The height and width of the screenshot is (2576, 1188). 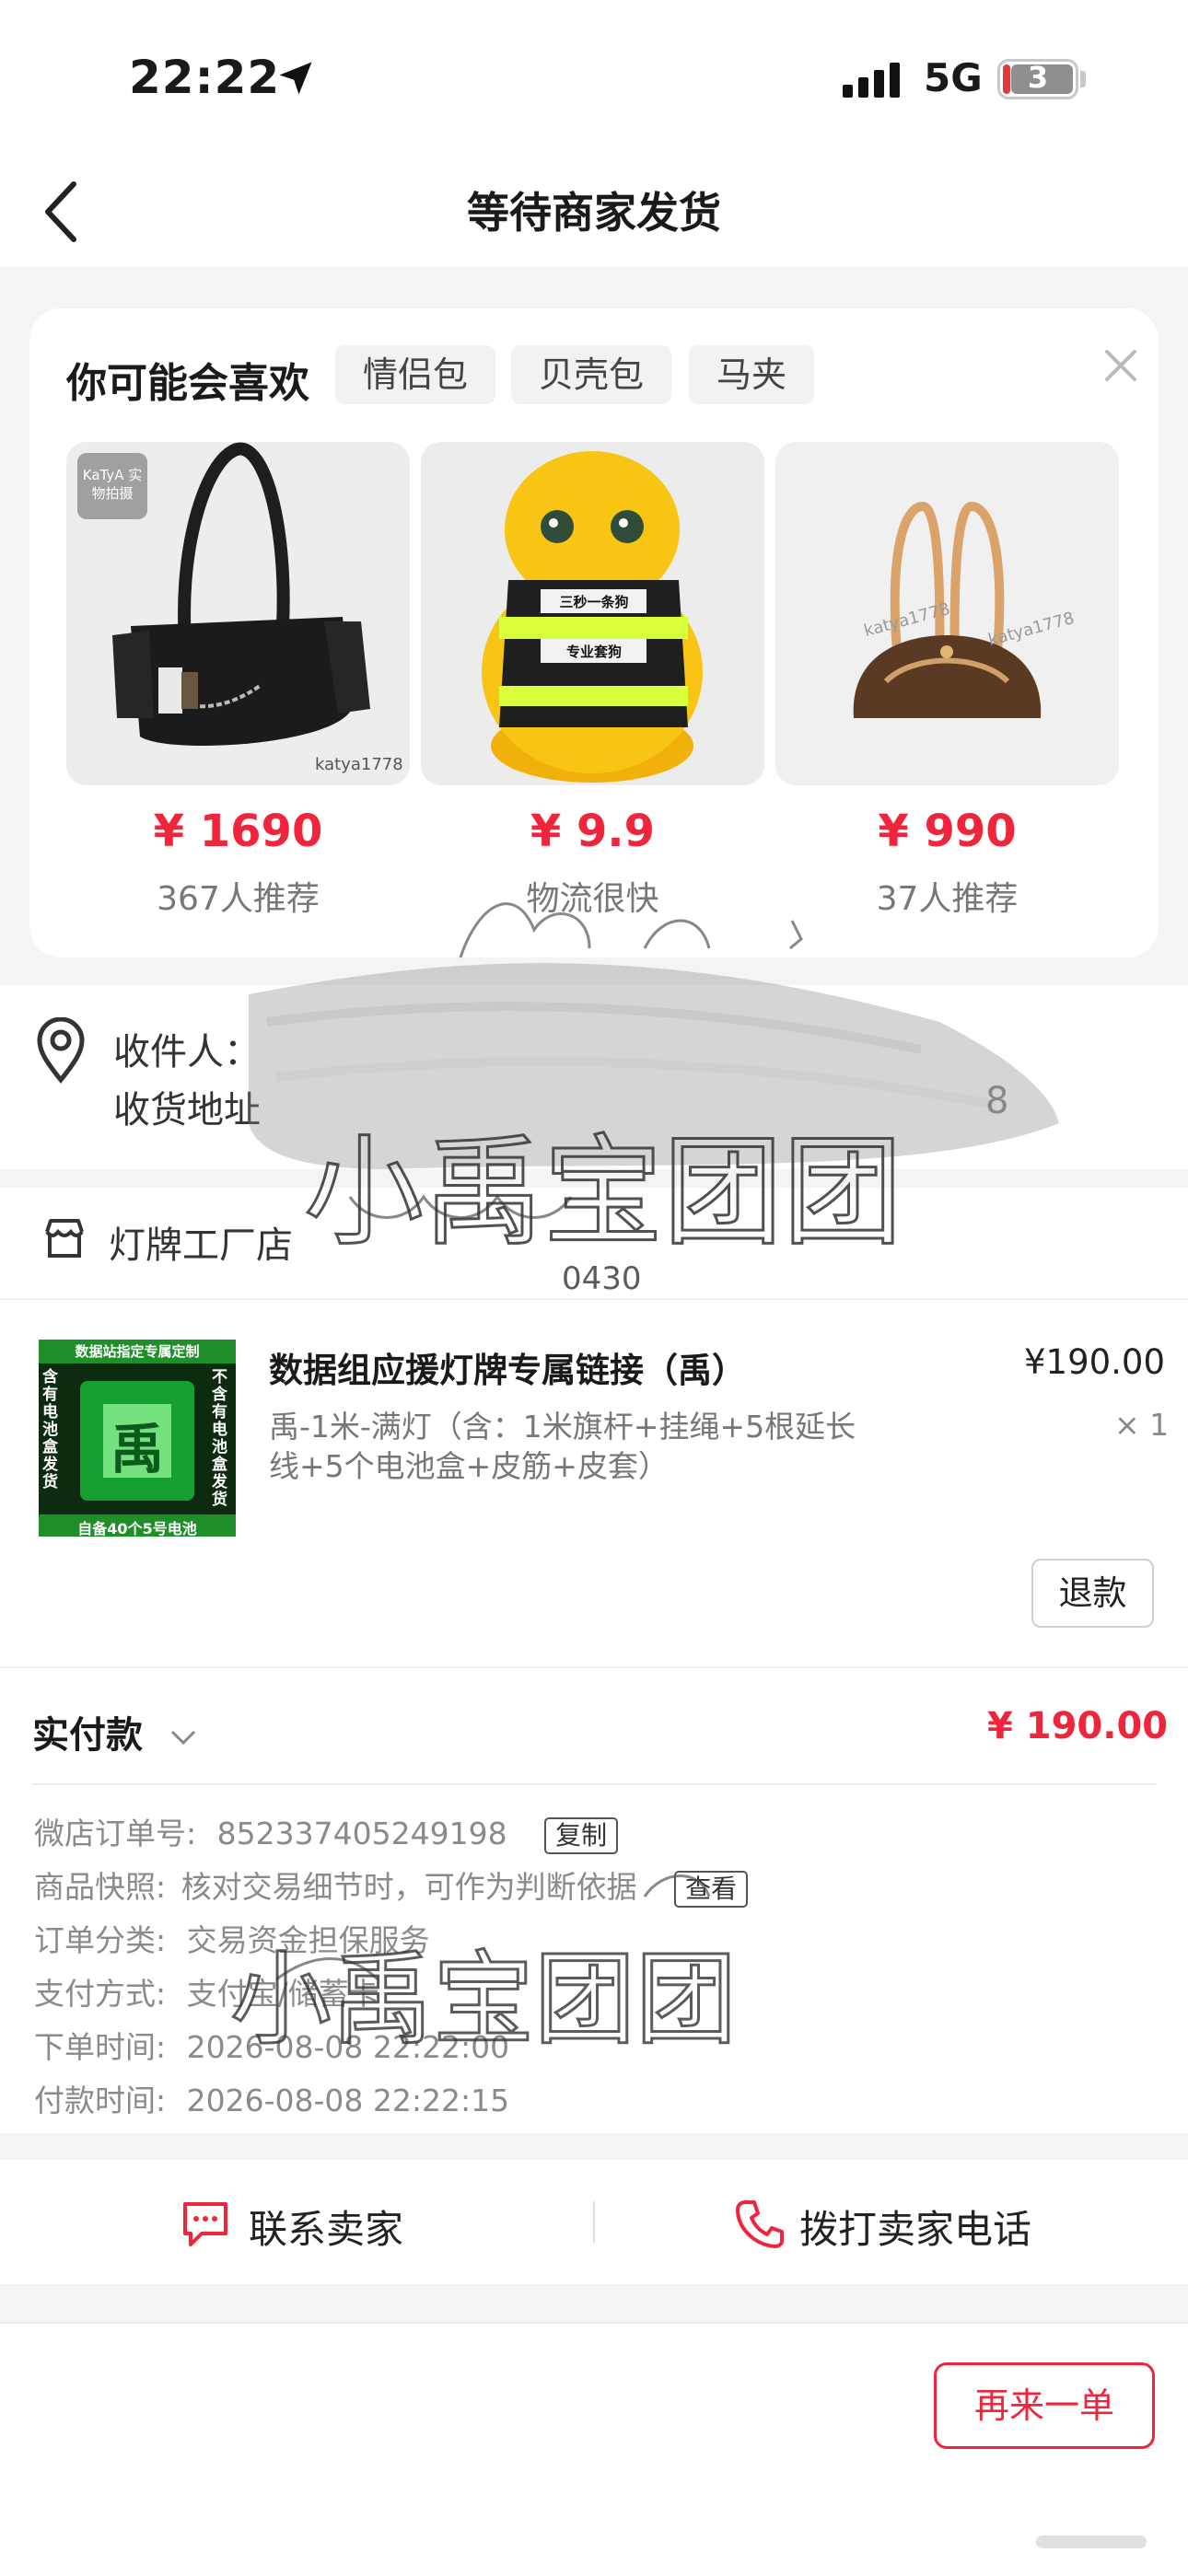 What do you see at coordinates (205, 77) in the screenshot?
I see `status-time: 22:22` at bounding box center [205, 77].